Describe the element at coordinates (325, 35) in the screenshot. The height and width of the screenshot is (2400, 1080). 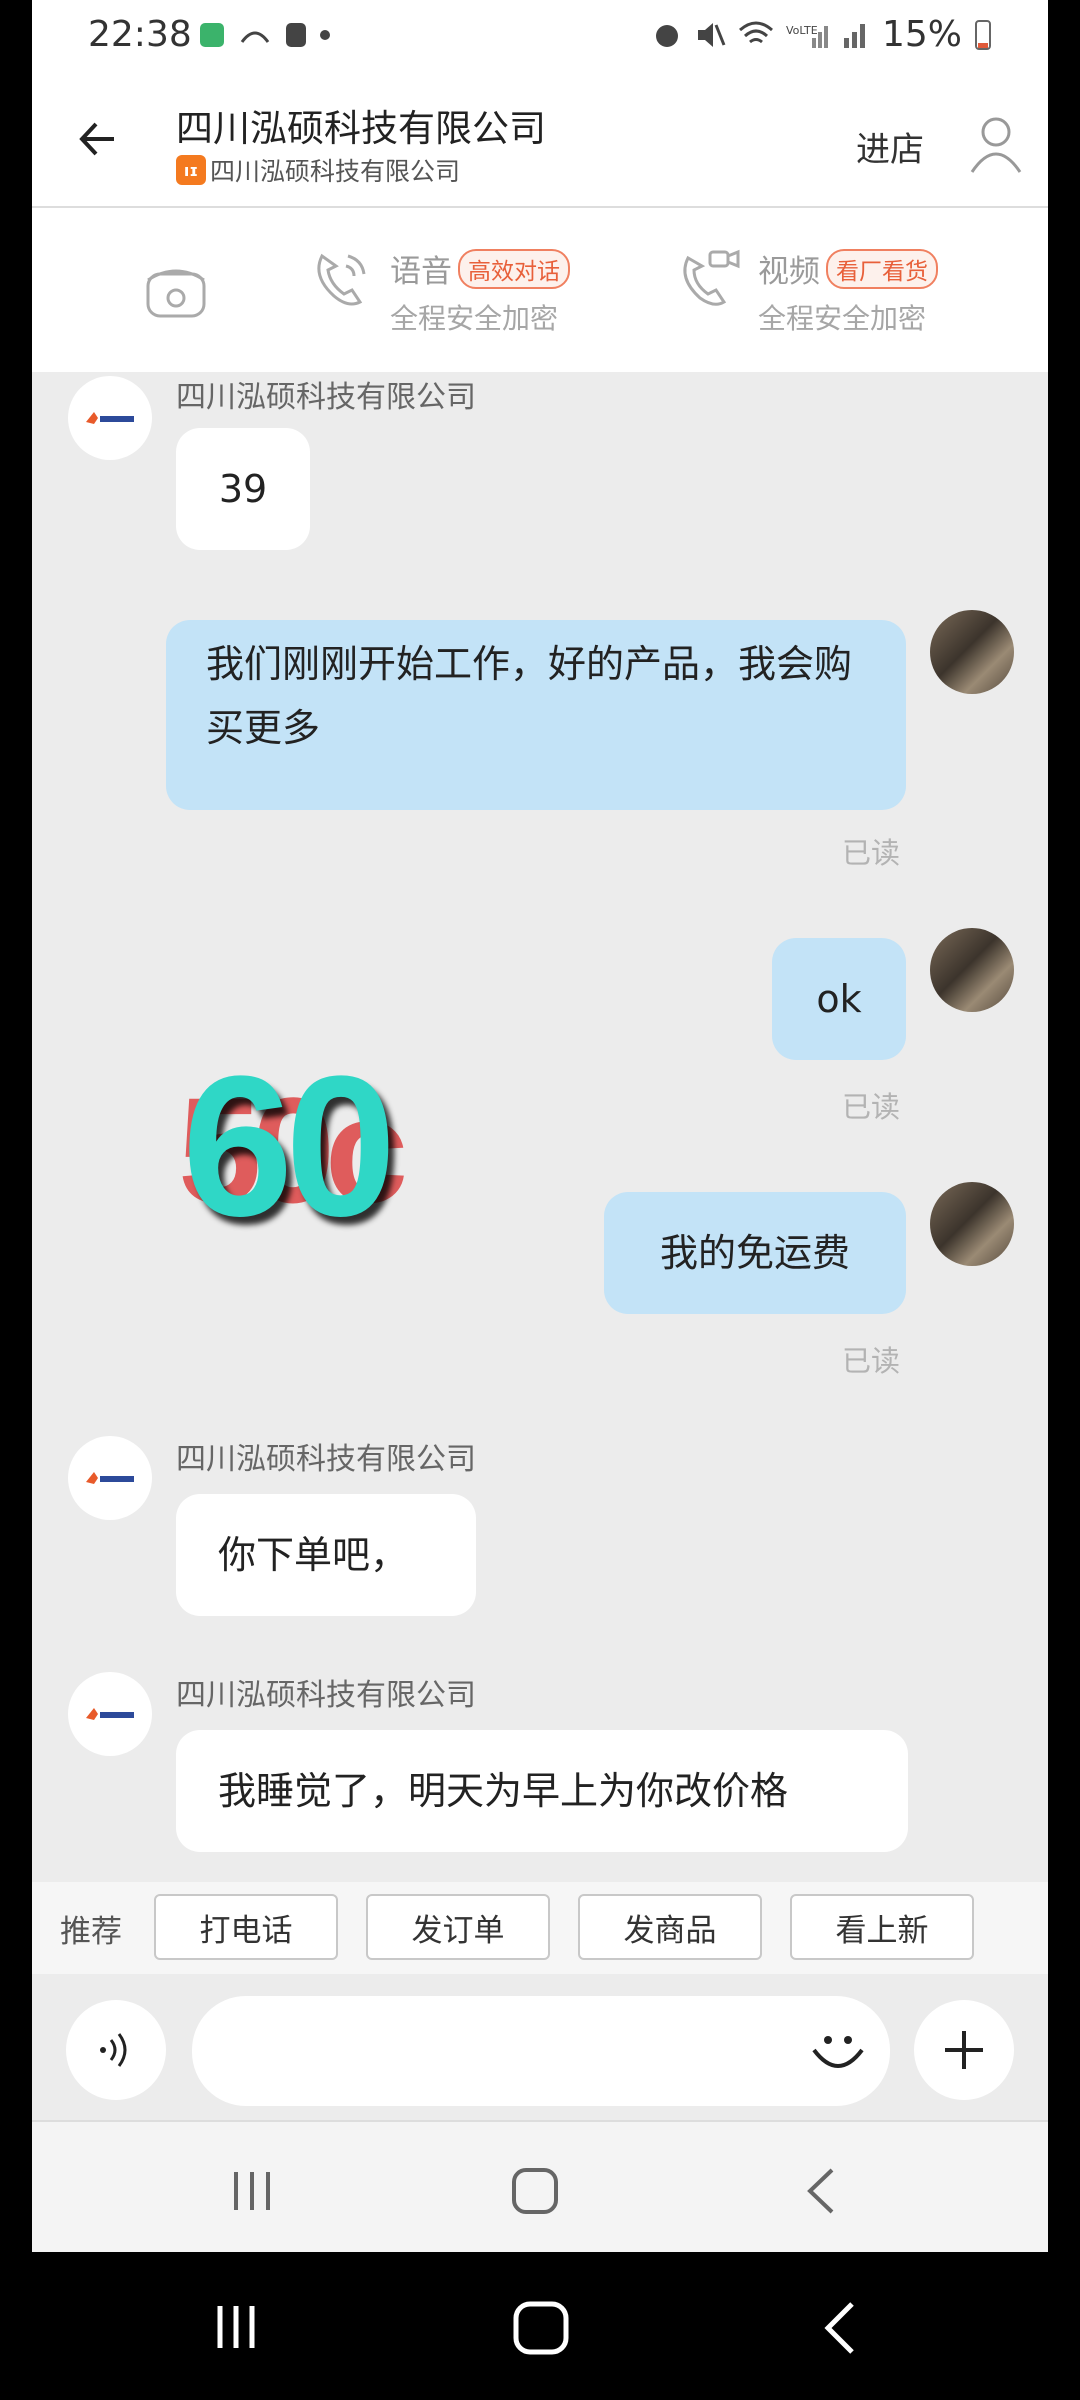
I see `more-notifications-dot` at that location.